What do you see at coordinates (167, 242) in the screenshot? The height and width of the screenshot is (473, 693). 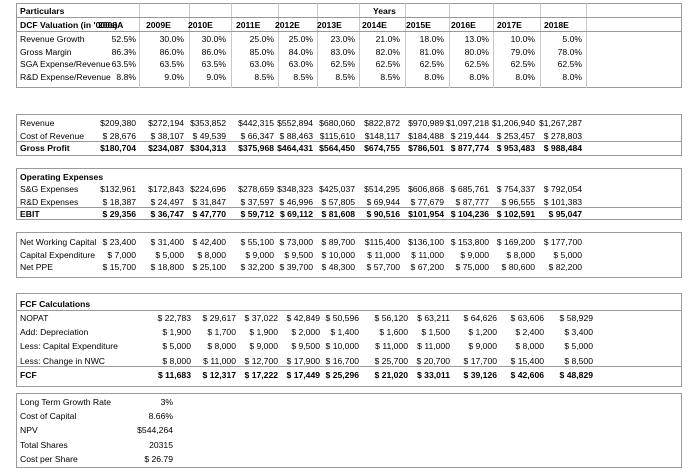 I see `capital-value: $ 31,400` at bounding box center [167, 242].